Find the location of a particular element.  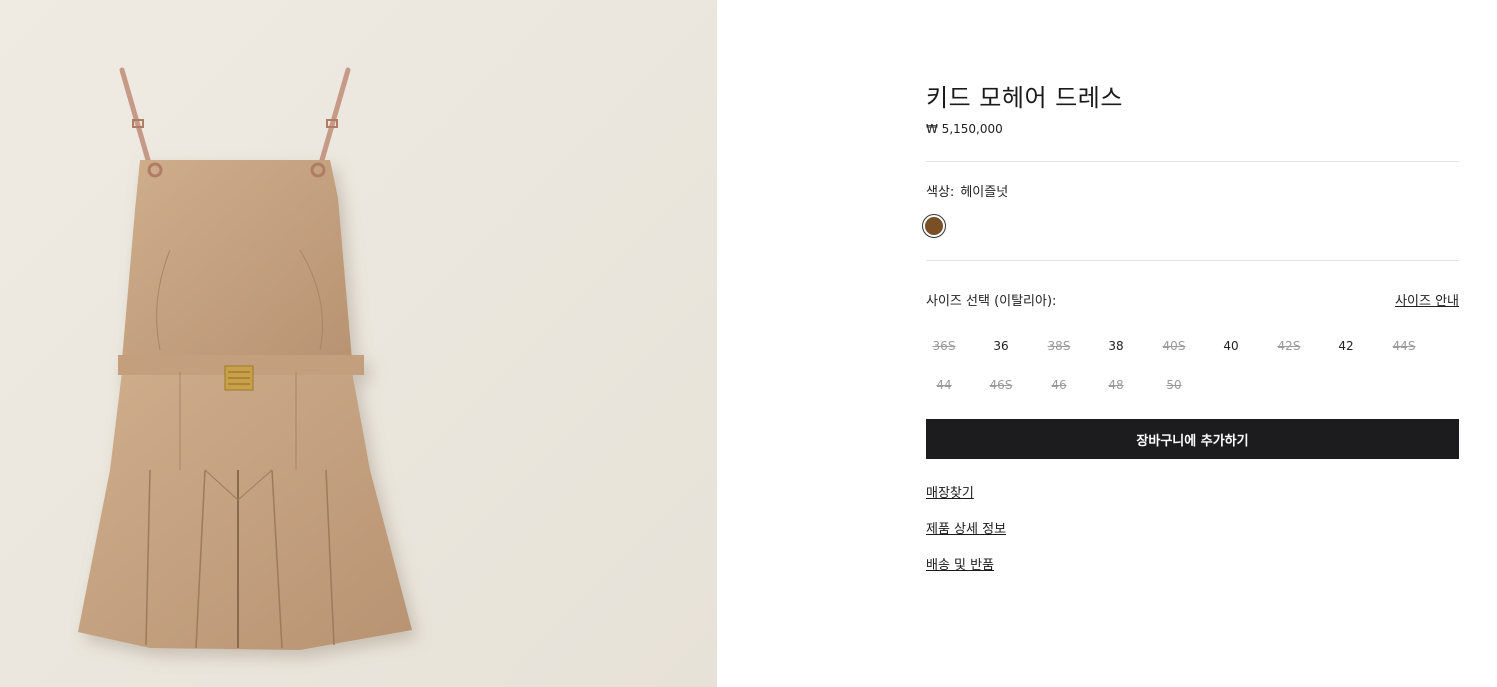

color-selector: 색상: 헤이즐넛 is located at coordinates (967, 190).